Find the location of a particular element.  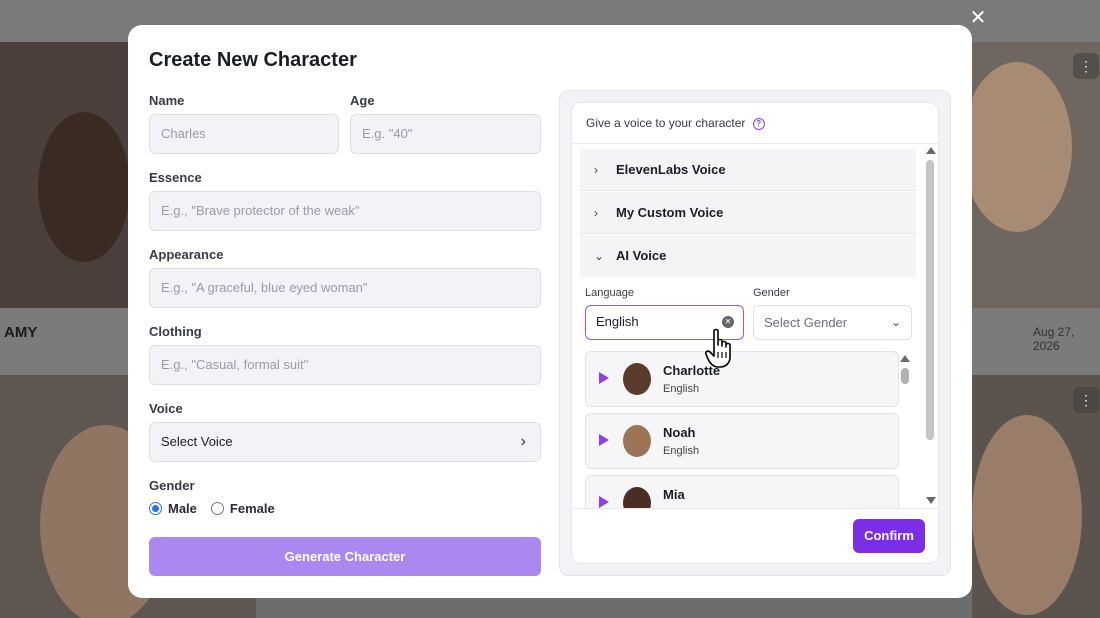

card-date: Aug 27, 2026 is located at coordinates (1054, 339).